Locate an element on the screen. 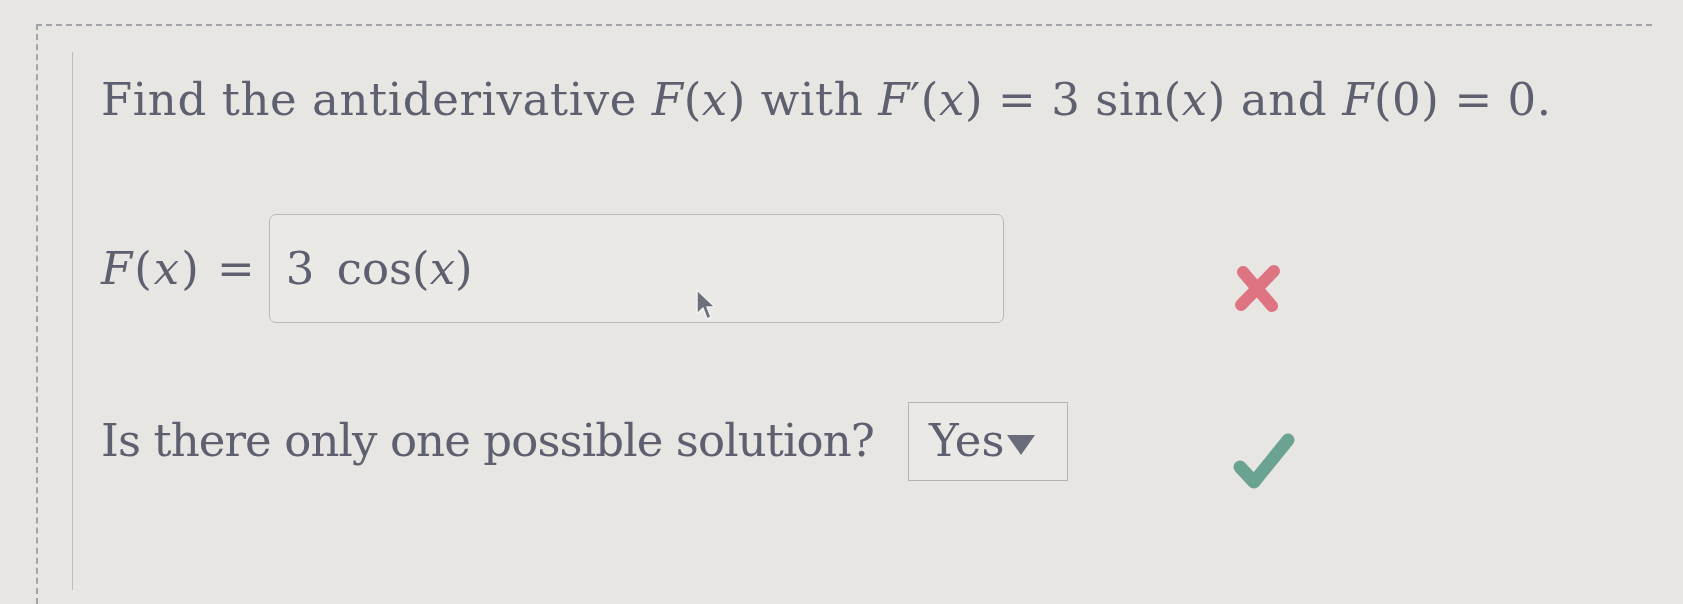  formula-label: F(x) = is located at coordinates (179, 268).